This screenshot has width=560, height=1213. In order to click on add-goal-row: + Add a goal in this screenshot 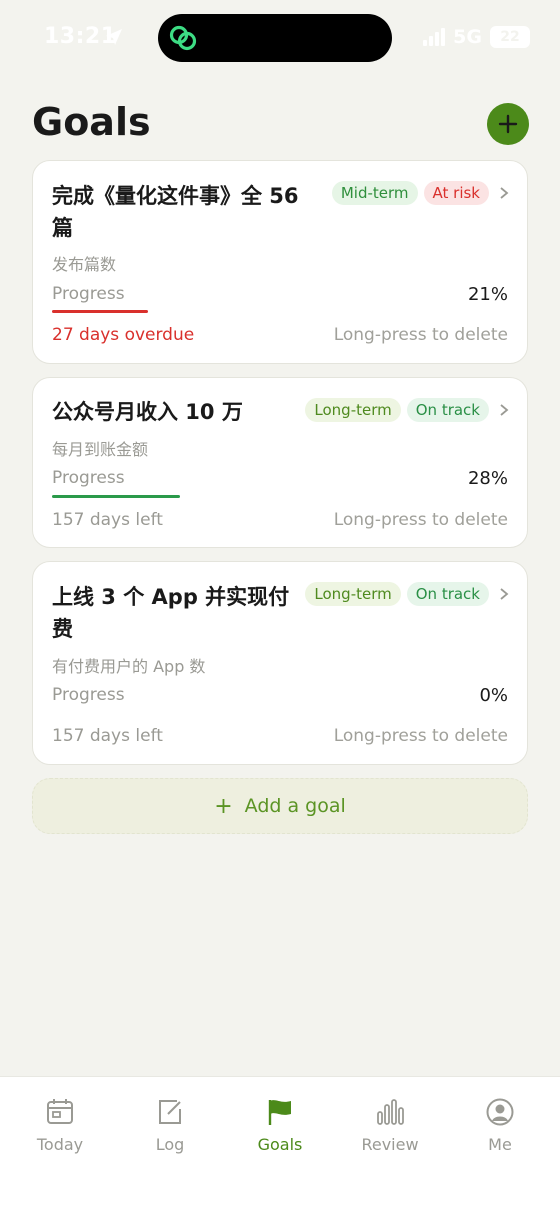, I will do `click(280, 806)`.